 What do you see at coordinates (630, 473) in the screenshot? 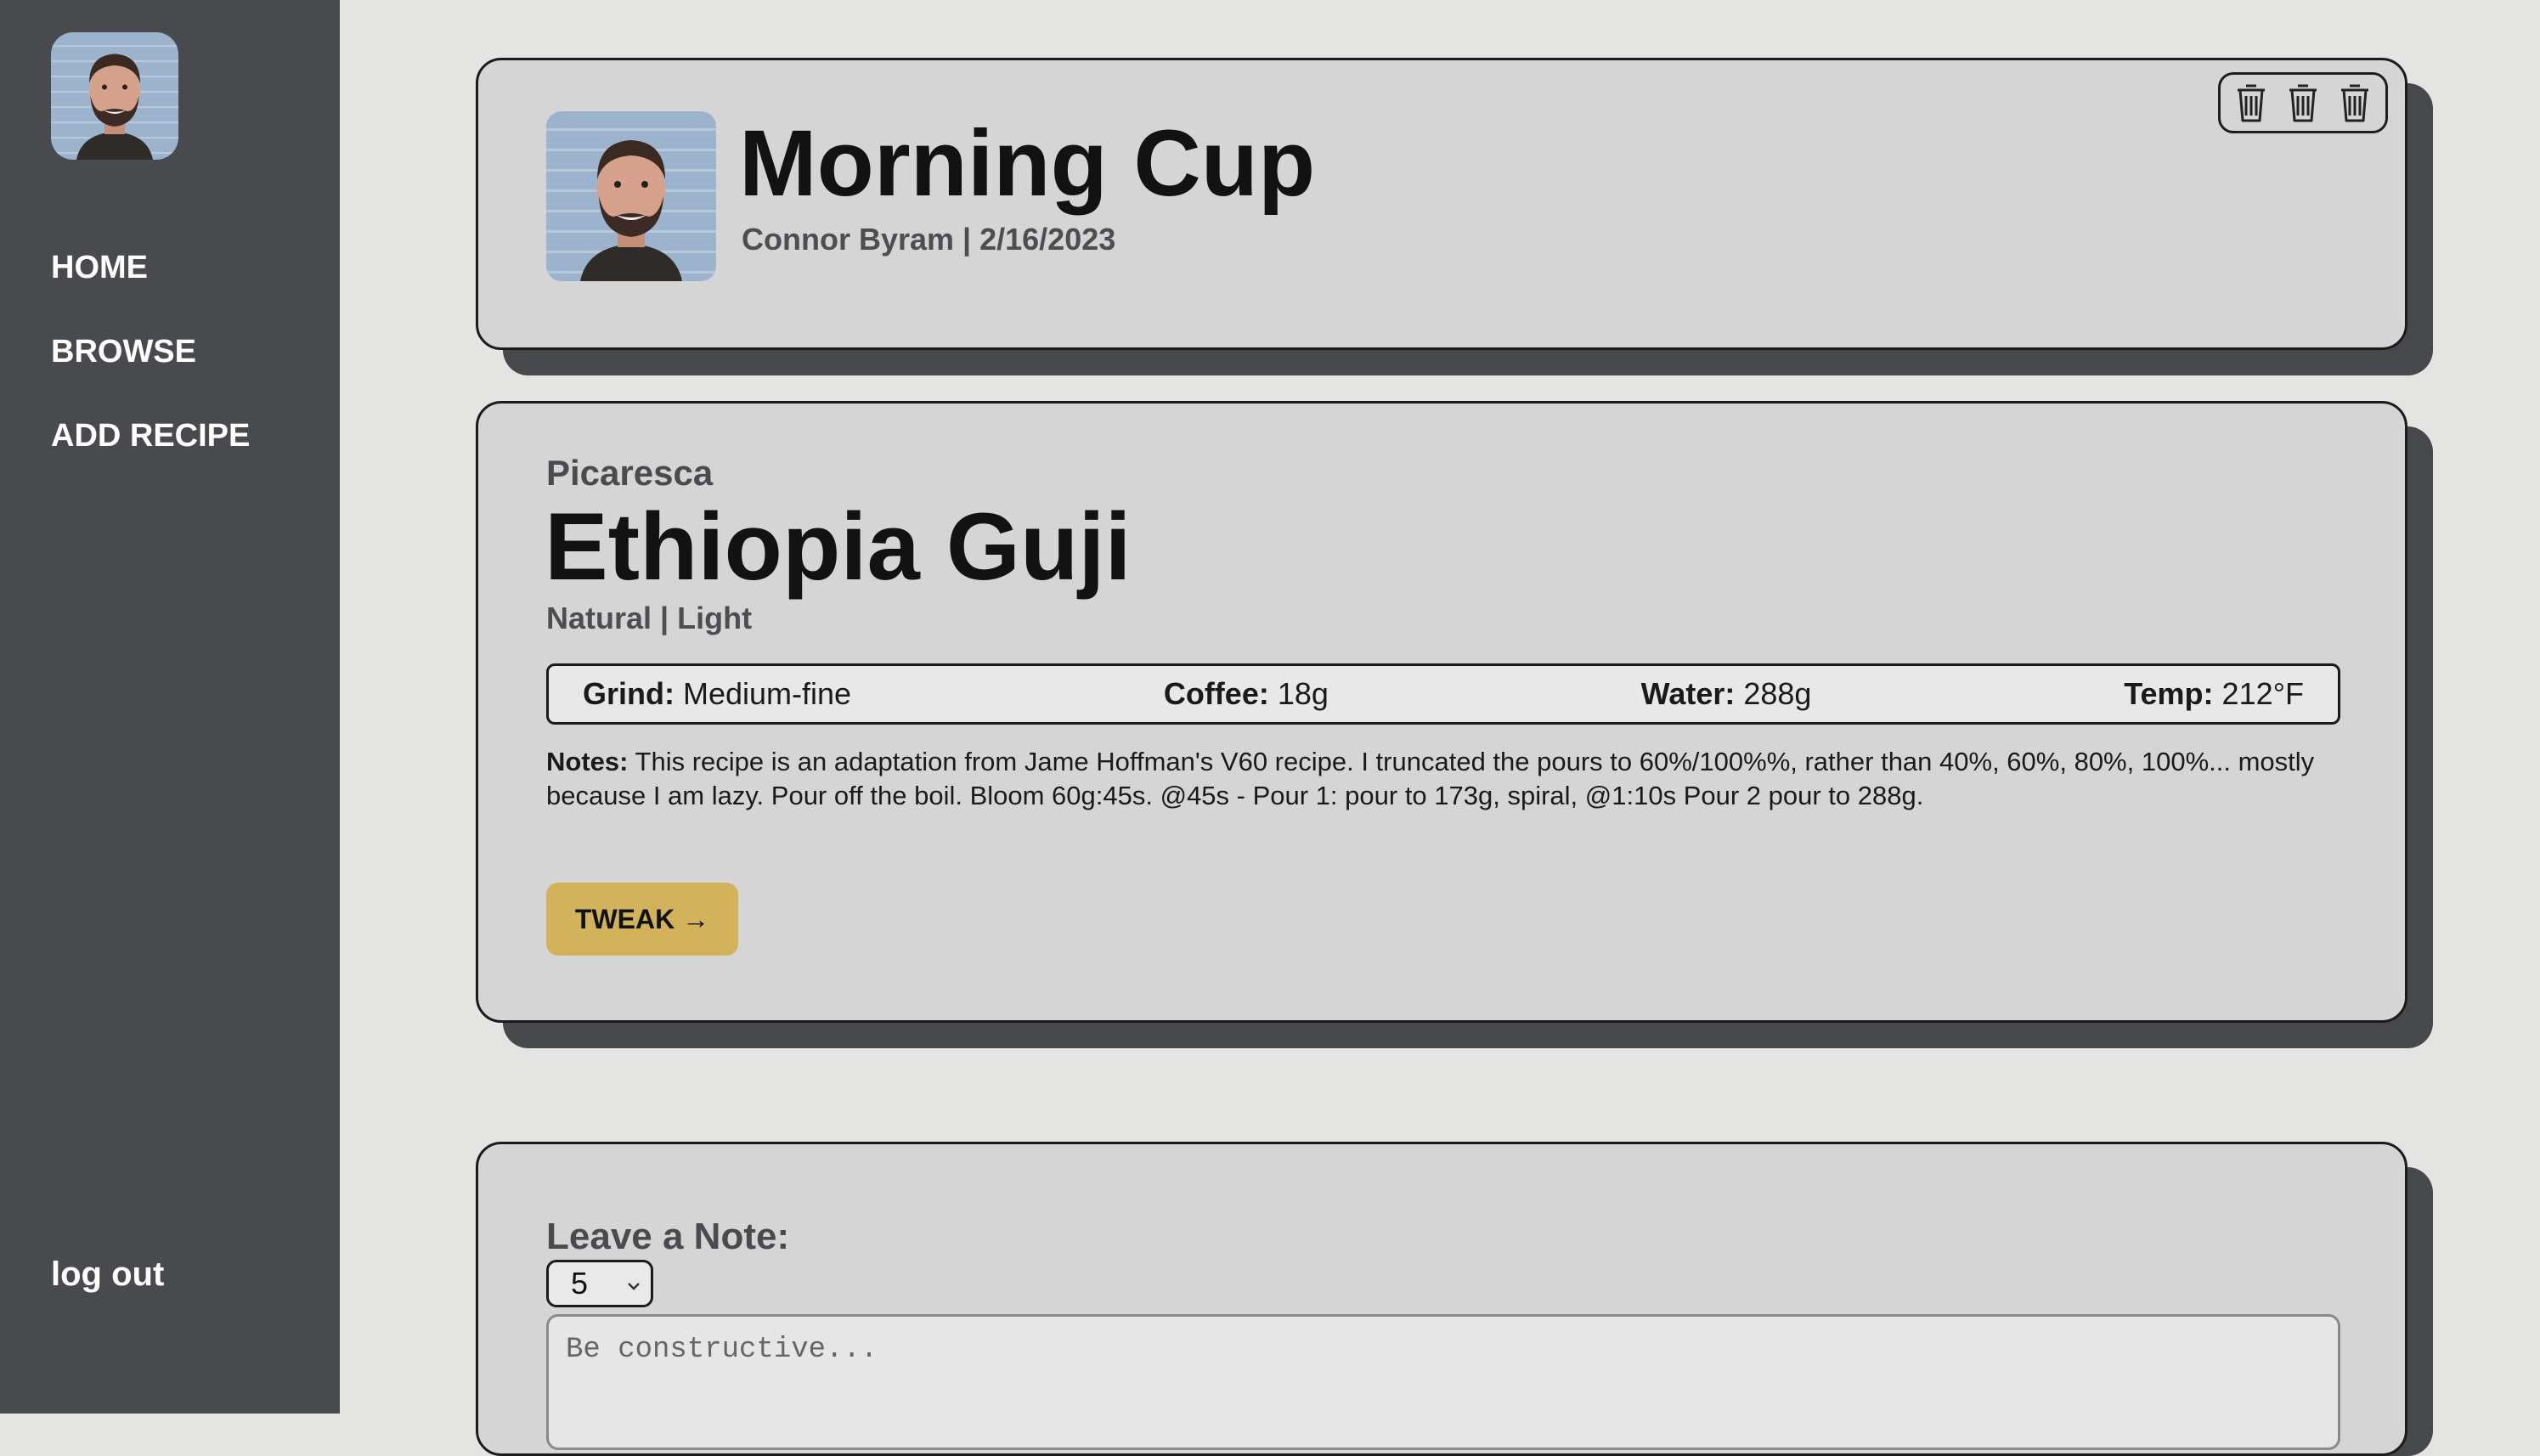
I see `roaster-name: Picaresca` at bounding box center [630, 473].